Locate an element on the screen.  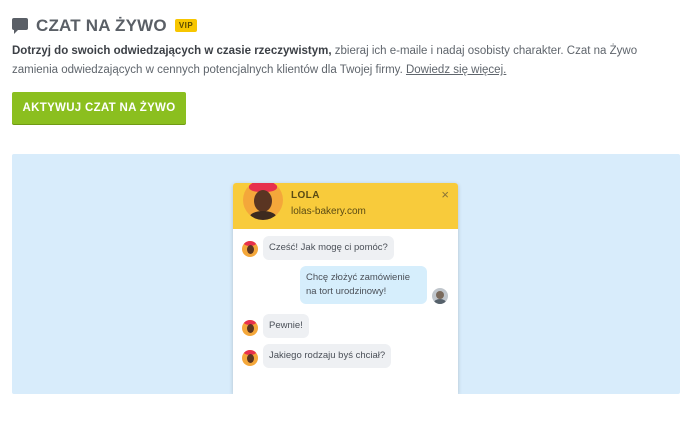
section-title: CZAT NA ŻYWO is located at coordinates (101, 25).